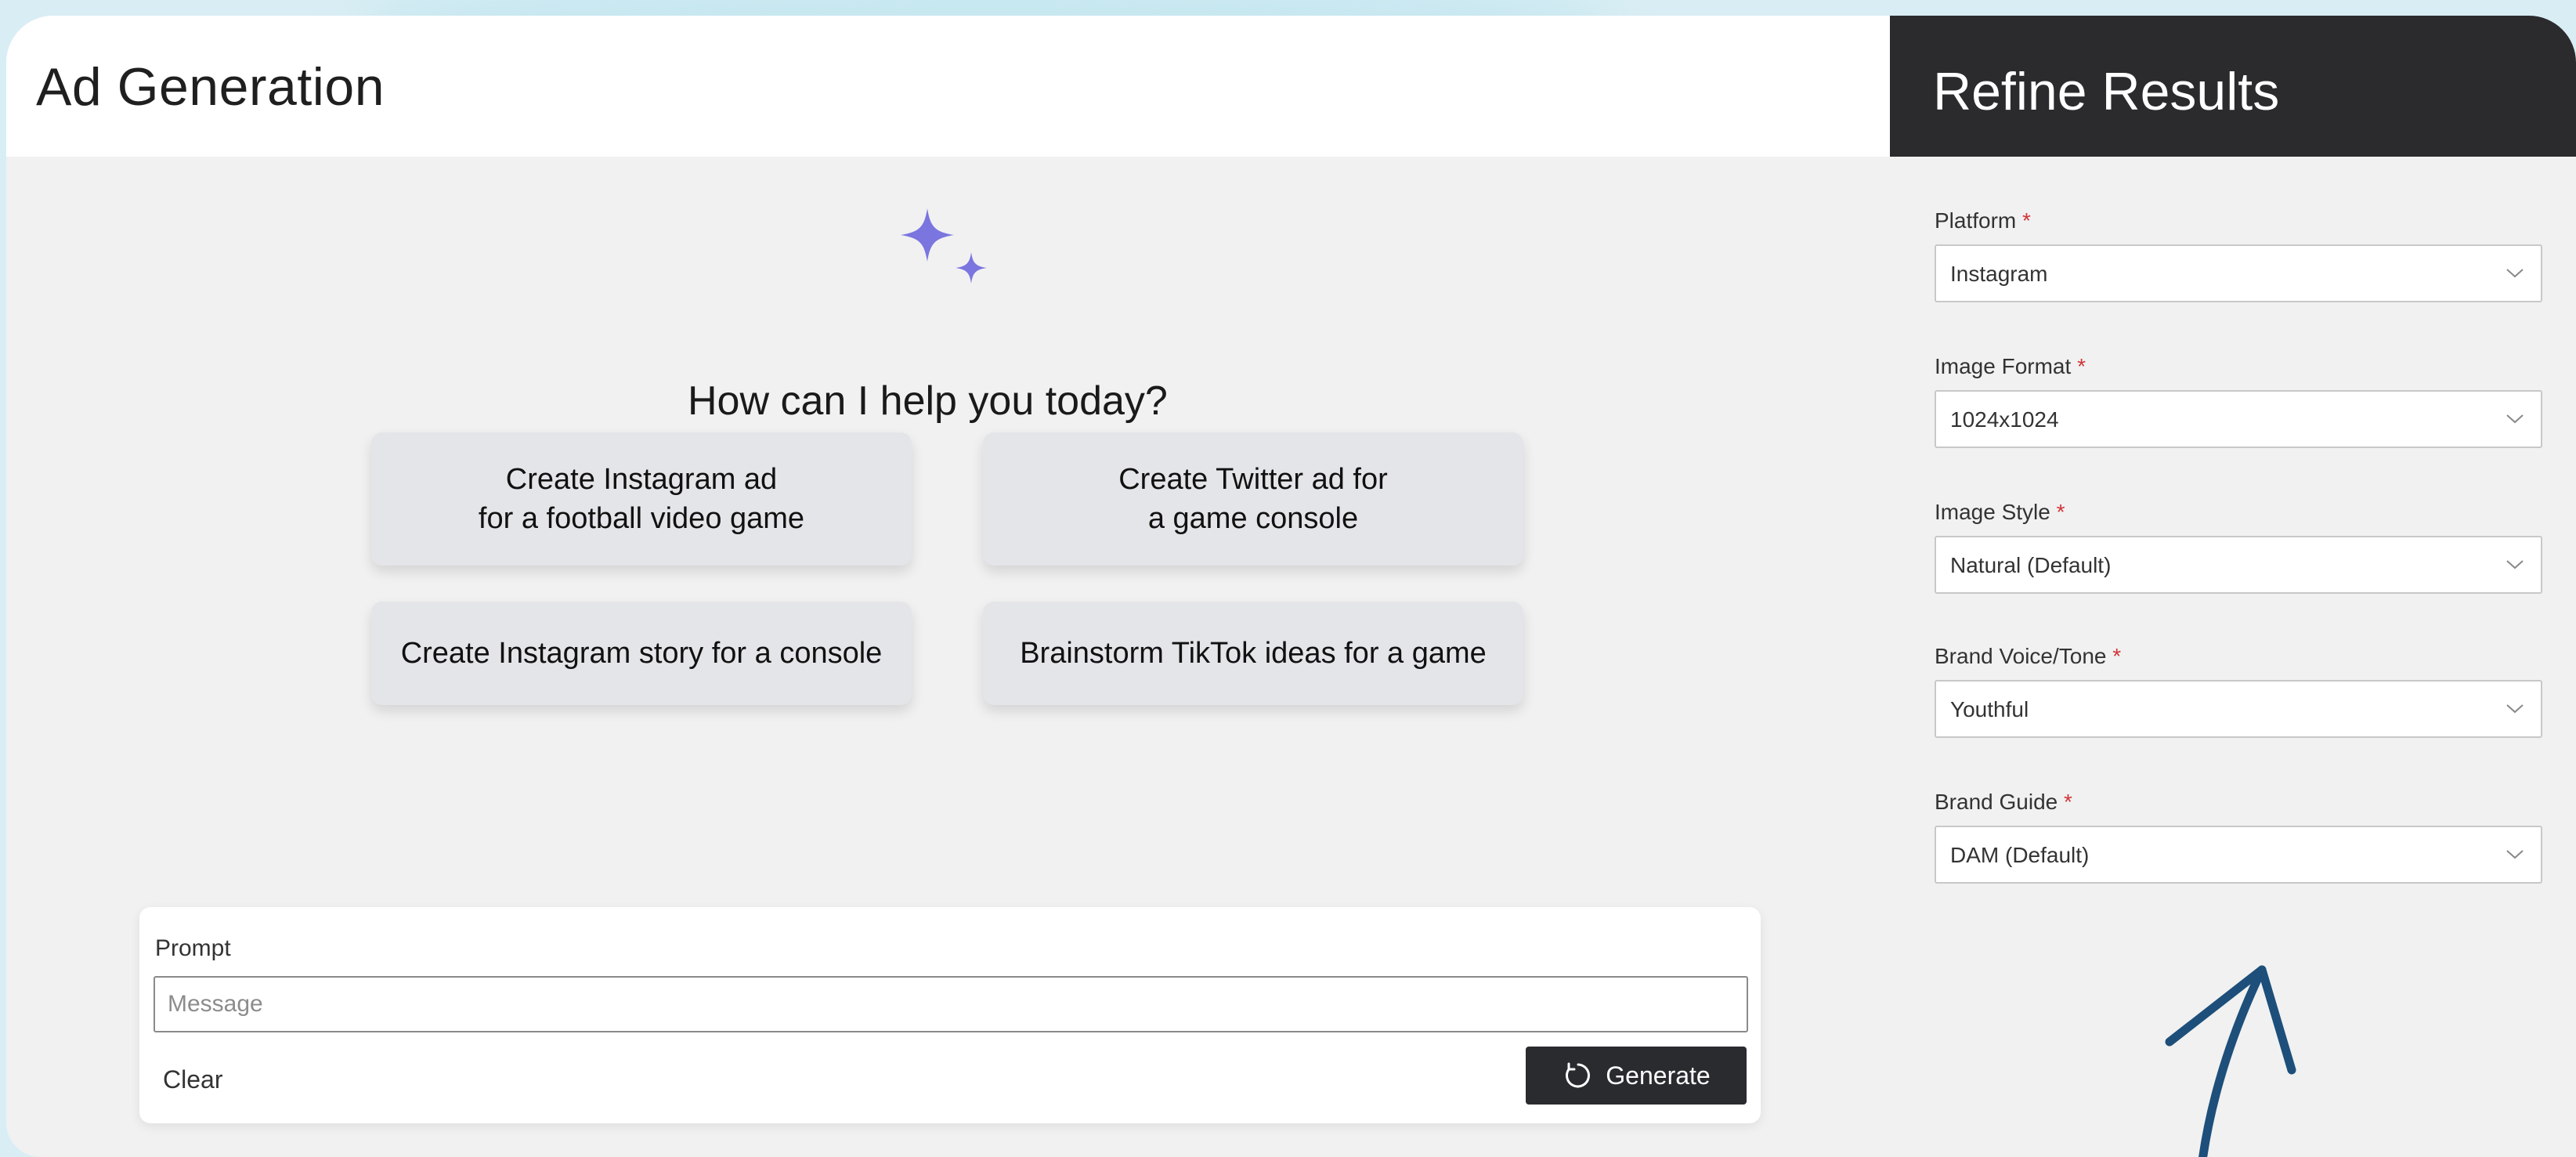  I want to click on image-style-select: Natural (Default), so click(2238, 565).